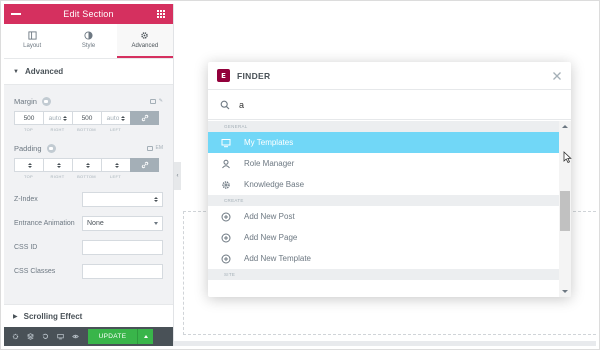 Image resolution: width=600 pixels, height=350 pixels. I want to click on result-label: Add New Page, so click(271, 237).